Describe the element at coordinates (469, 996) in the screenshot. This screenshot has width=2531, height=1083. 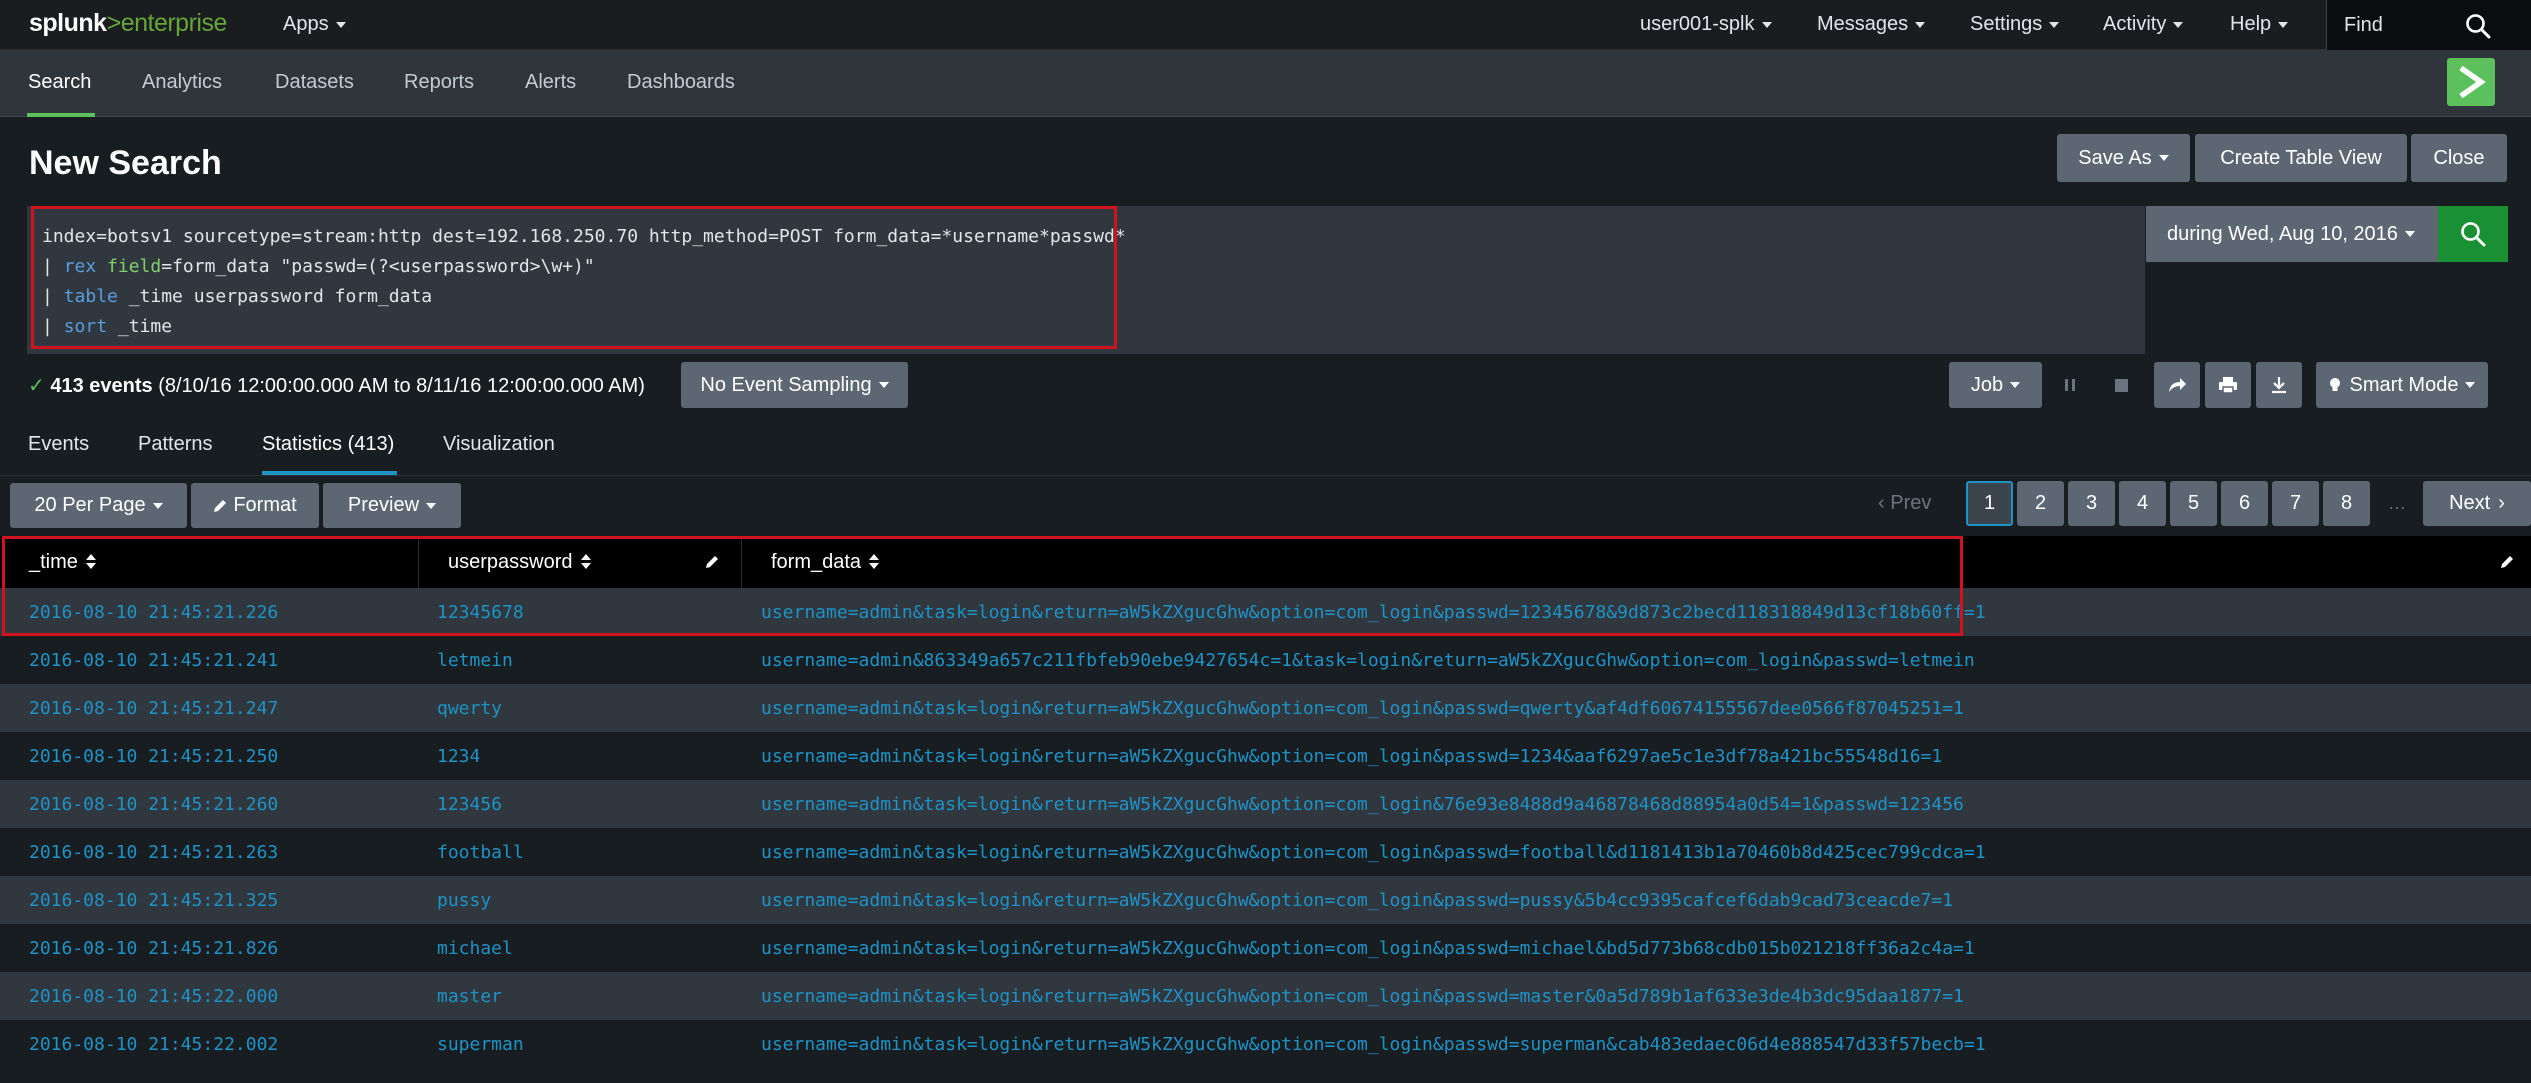
I see `cell-userpassword: master` at that location.